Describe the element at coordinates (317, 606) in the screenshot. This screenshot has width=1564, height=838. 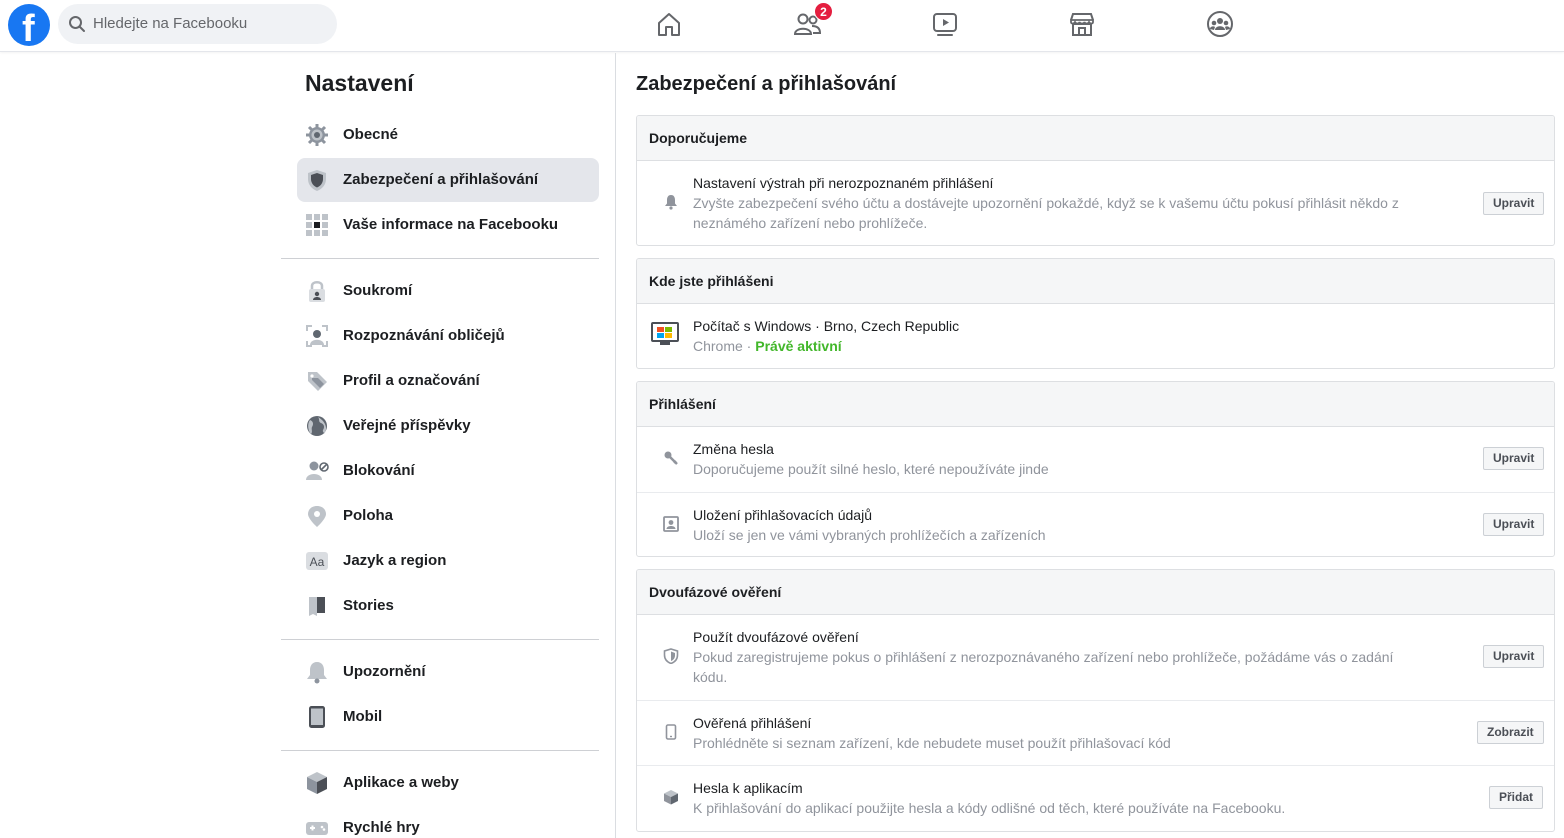
I see `book-icon` at that location.